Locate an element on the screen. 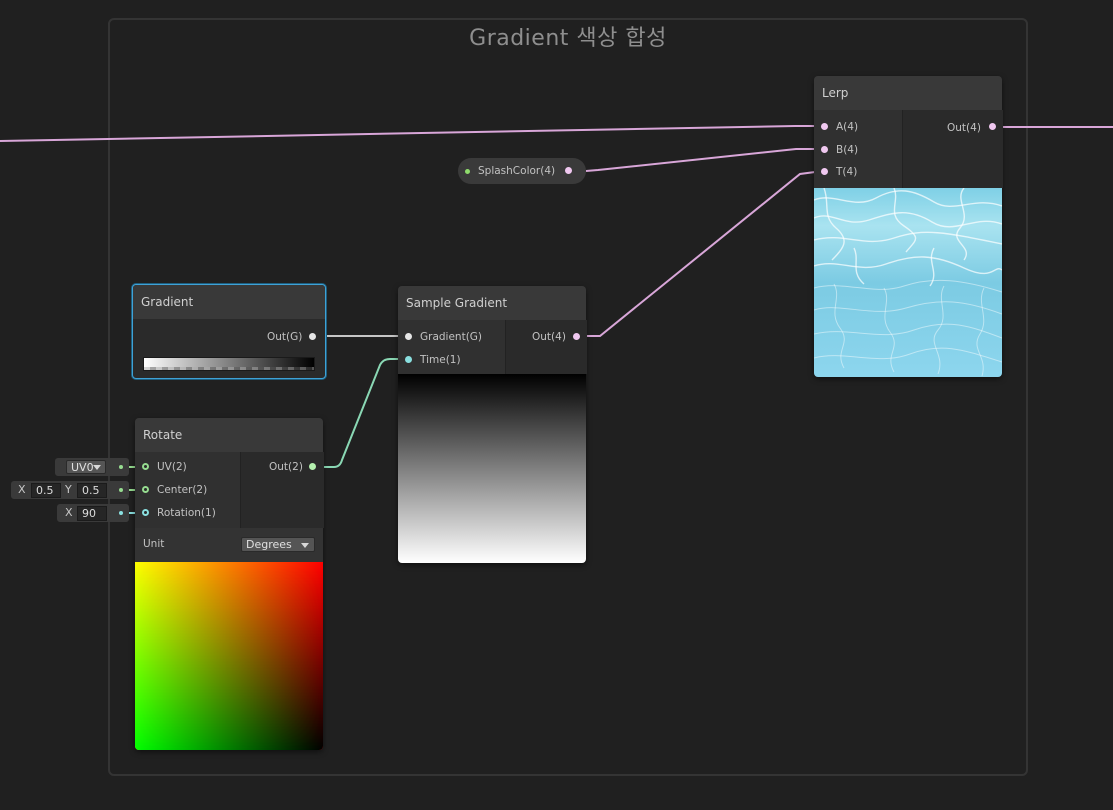 This screenshot has height=810, width=1113. gradient-out-port is located at coordinates (312, 336).